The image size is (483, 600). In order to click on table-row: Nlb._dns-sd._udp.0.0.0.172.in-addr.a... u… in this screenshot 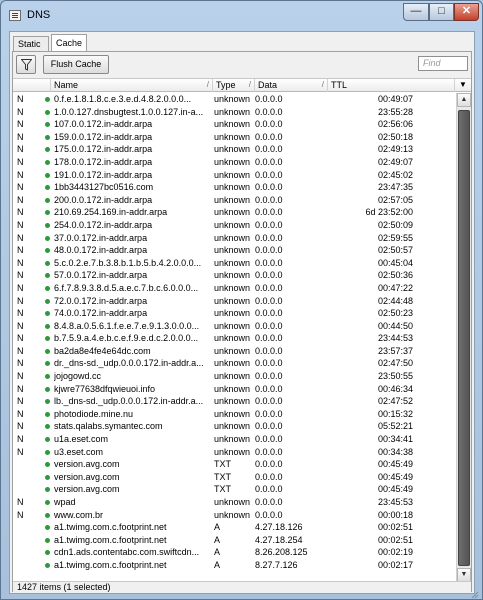, I will do `click(234, 401)`.